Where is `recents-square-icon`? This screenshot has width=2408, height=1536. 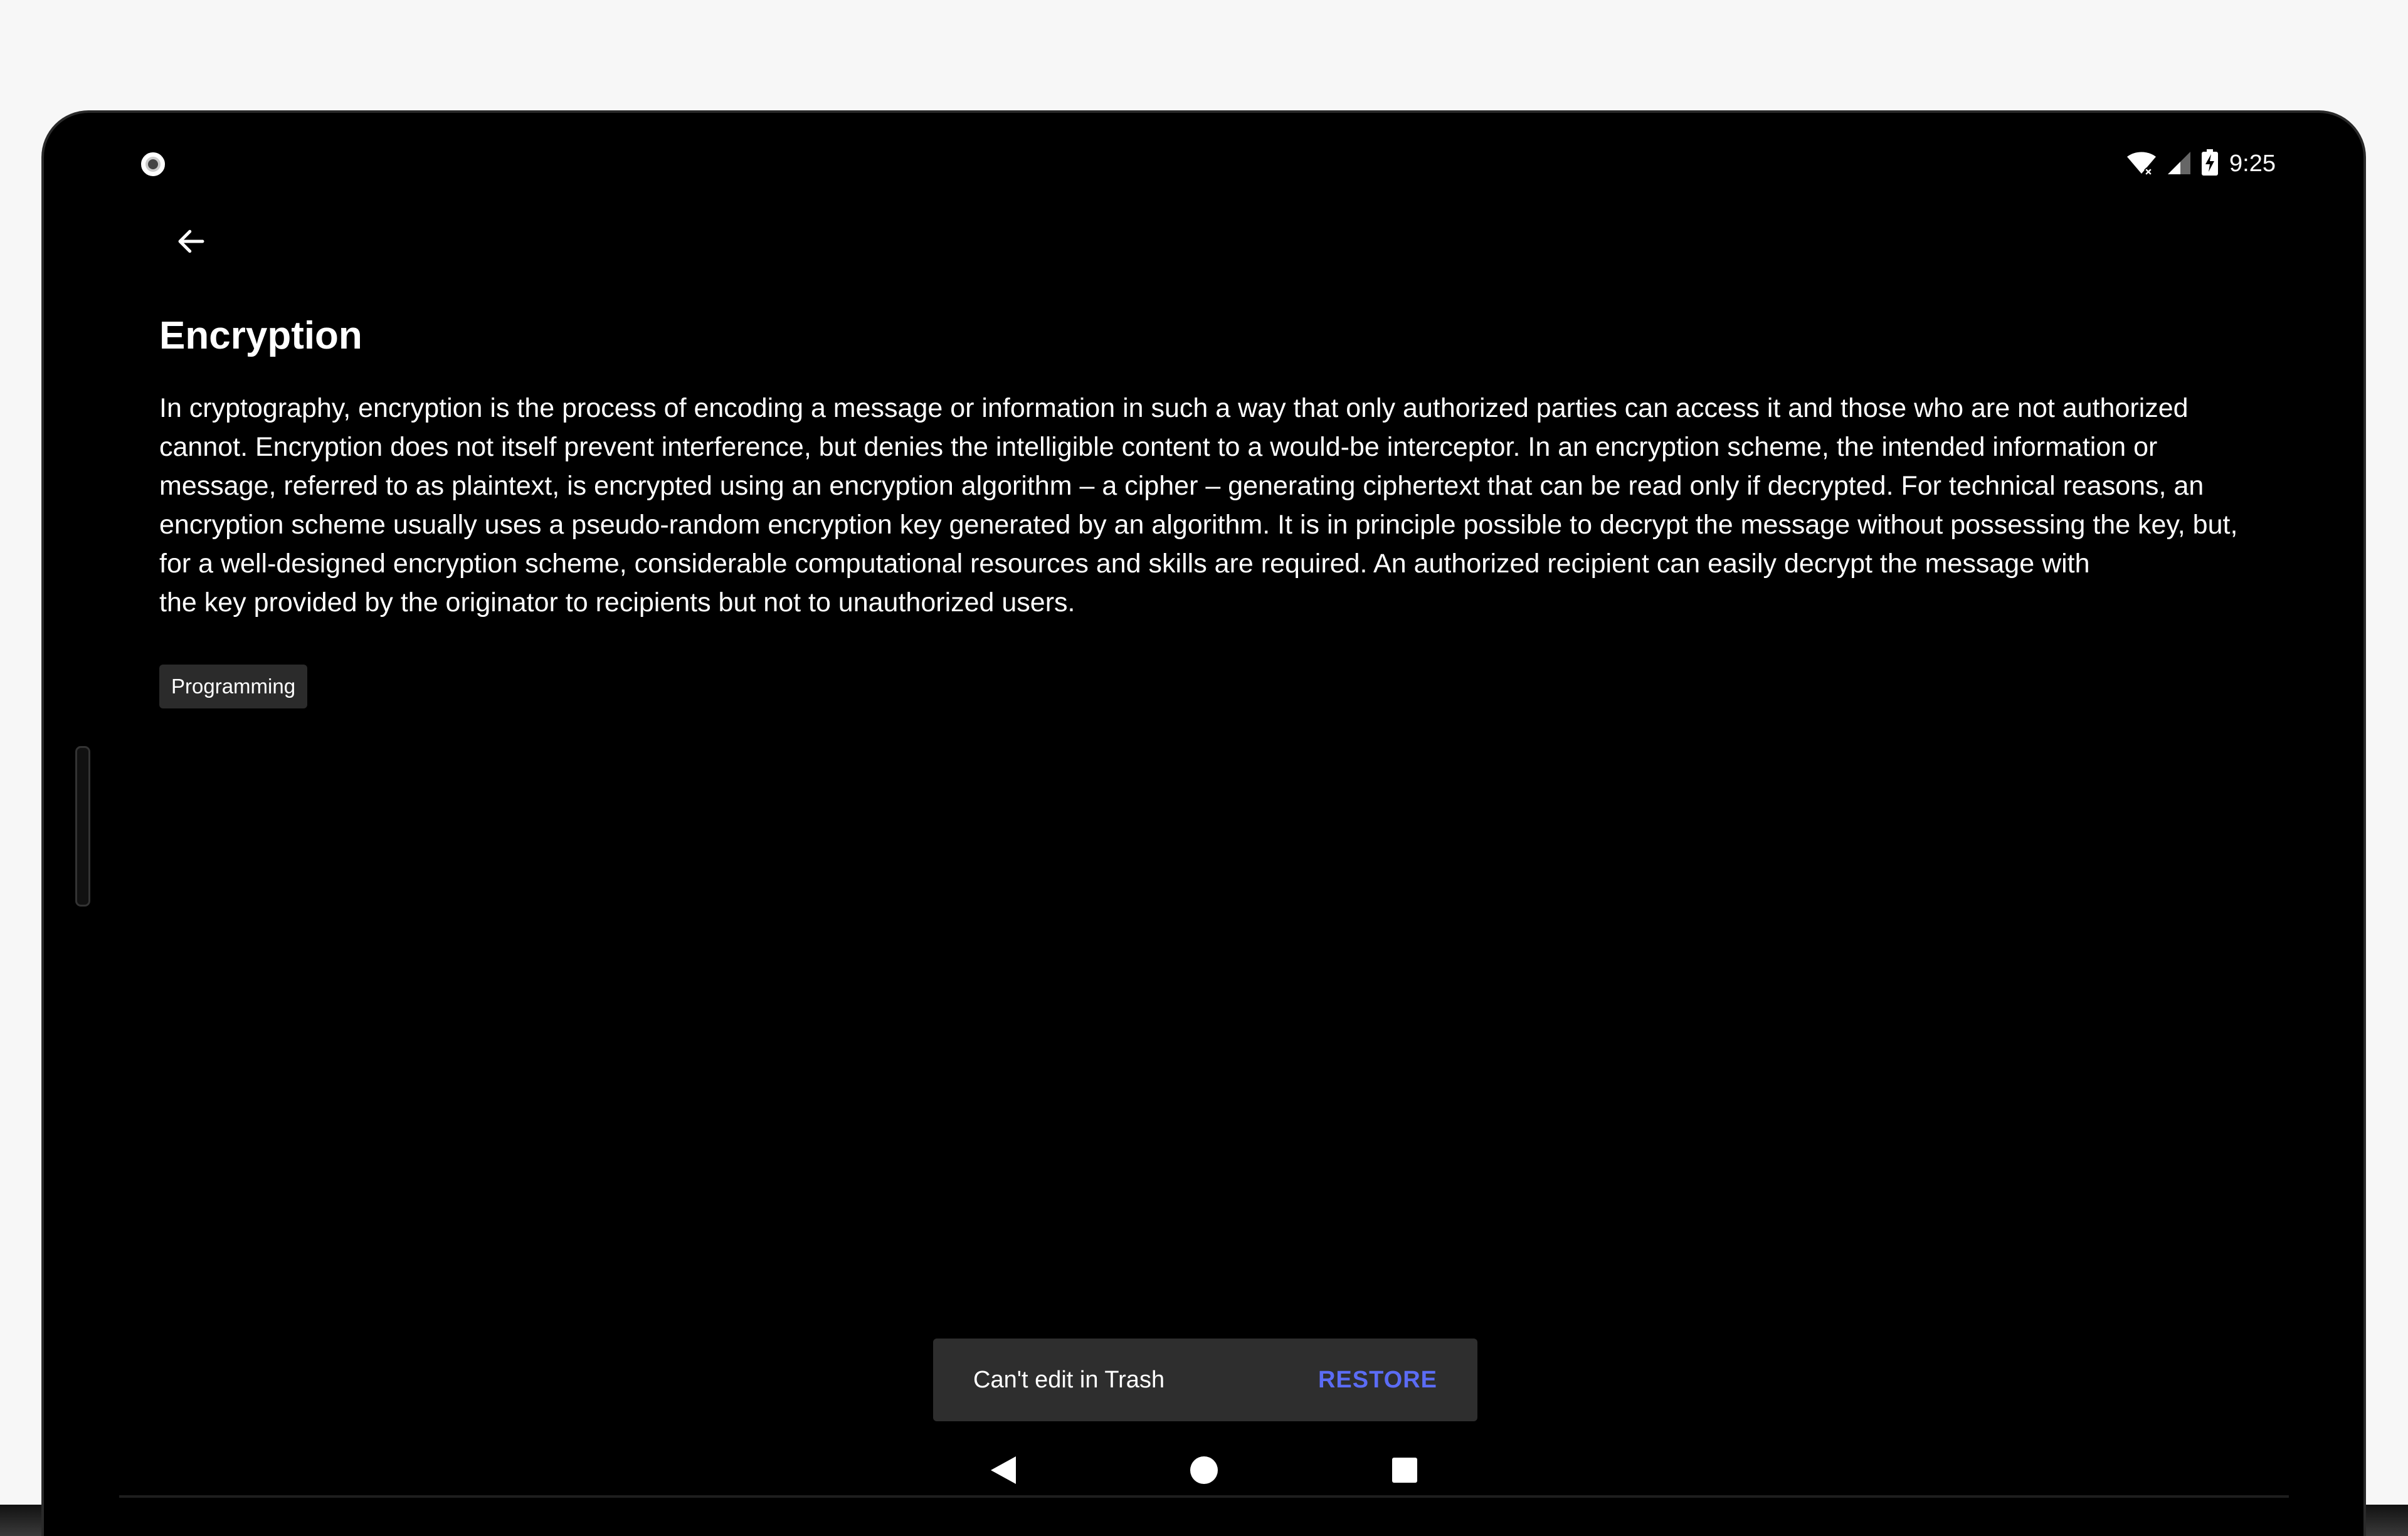
recents-square-icon is located at coordinates (1404, 1470).